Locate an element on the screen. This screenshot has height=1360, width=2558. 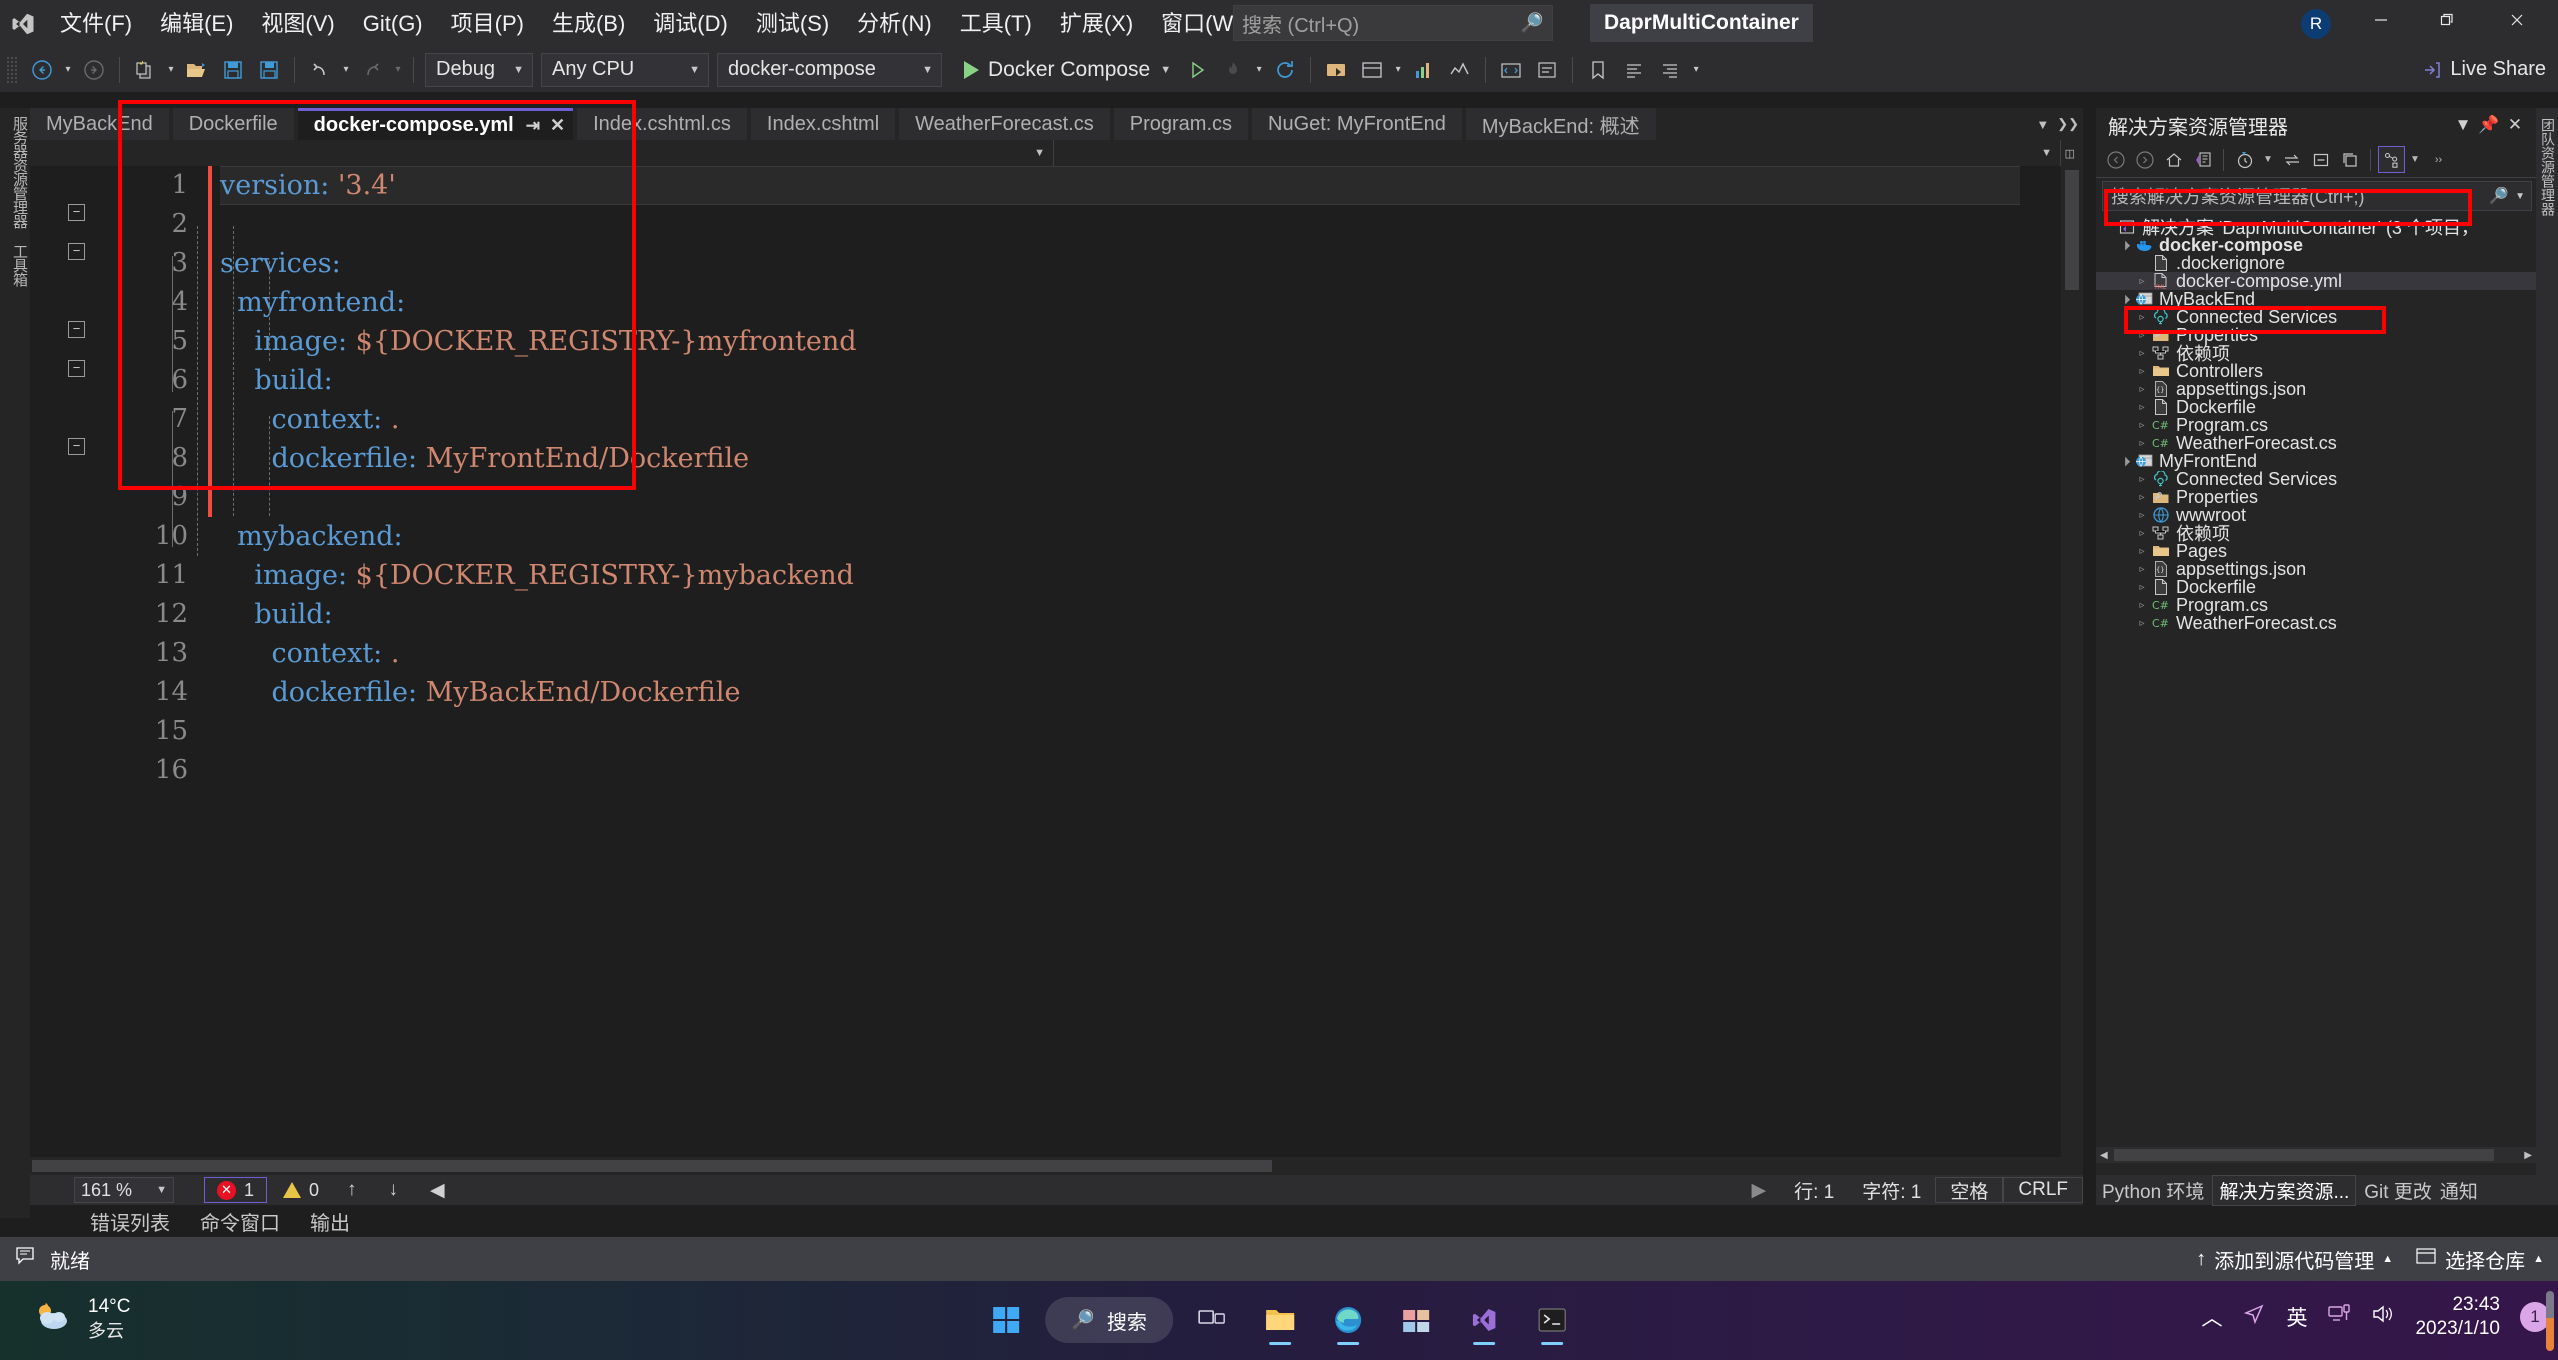
taskbar-clock: 23:43 2023/1/10 is located at coordinates (2457, 1317).